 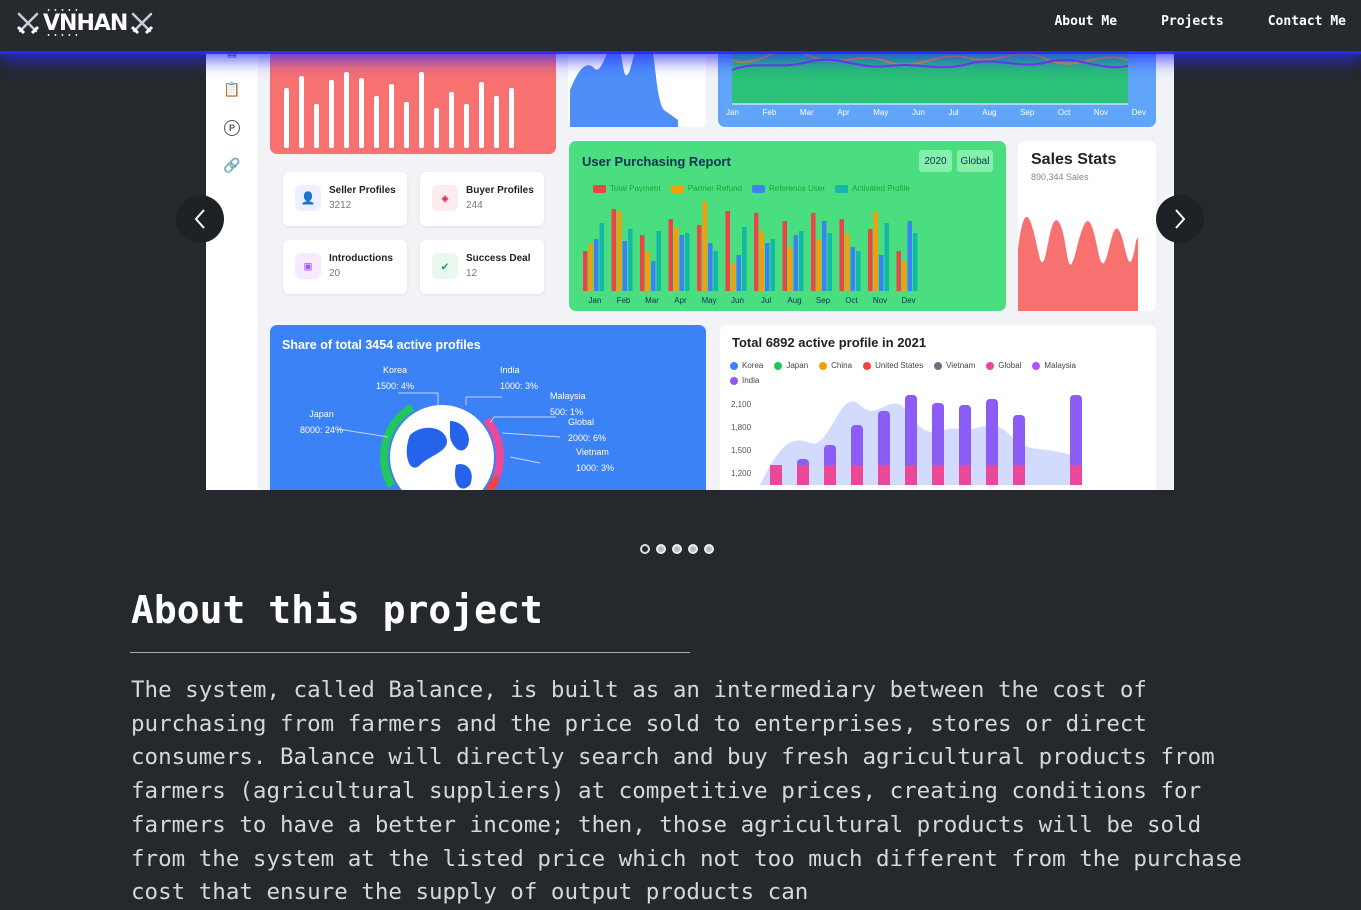 I want to click on carousel-next-button, so click(x=1180, y=219).